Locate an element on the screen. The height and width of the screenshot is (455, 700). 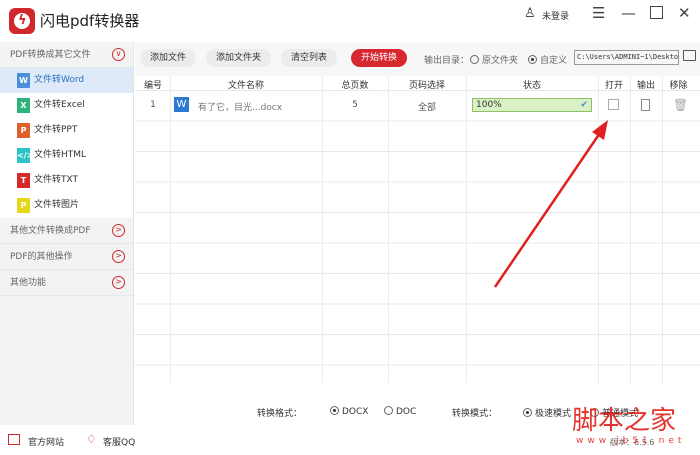
sidebar-item-label: 文件转HTML is located at coordinates (60, 155).